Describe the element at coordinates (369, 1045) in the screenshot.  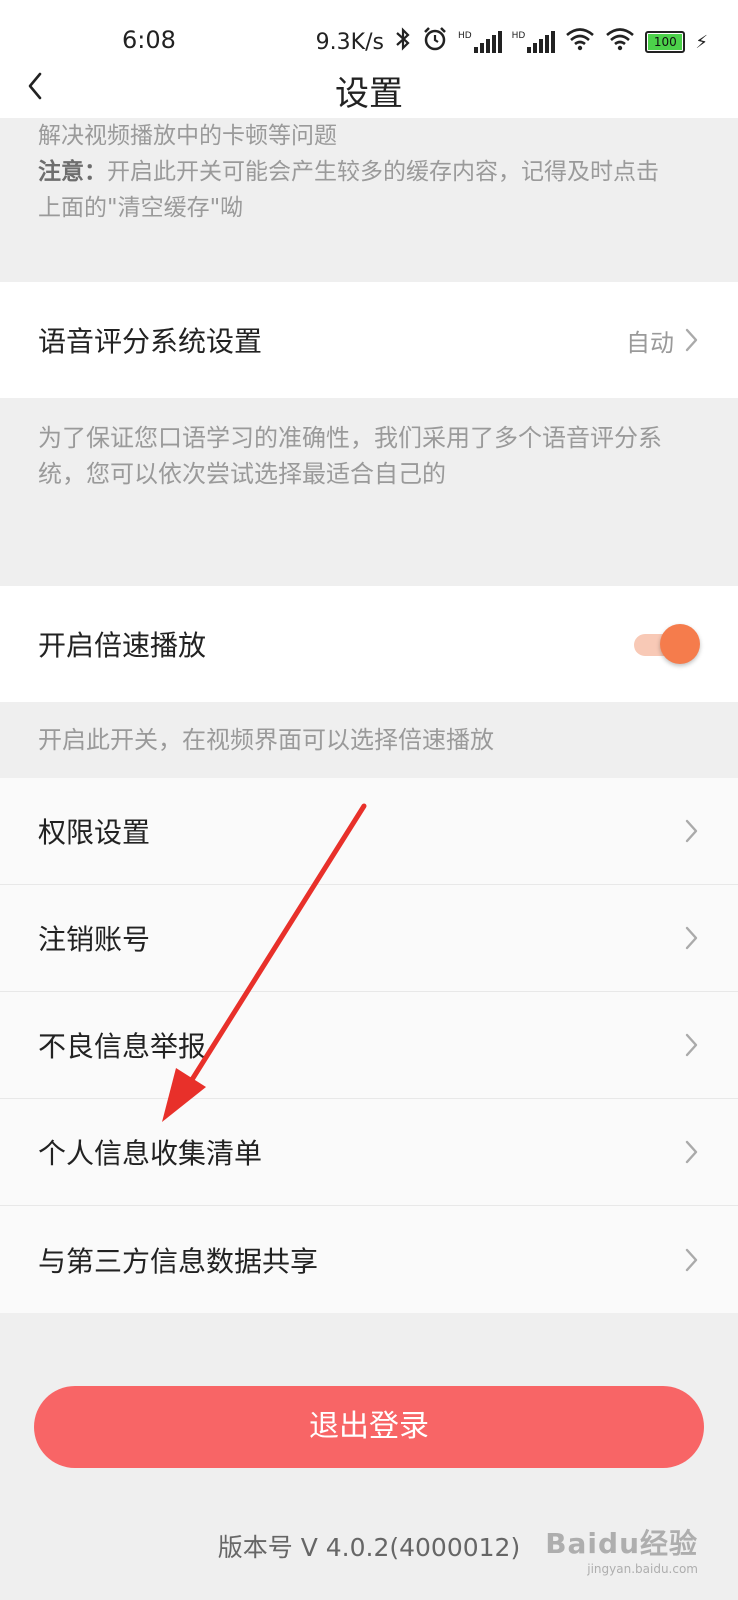
I see `menu-item-report-content: 不良信息举报` at that location.